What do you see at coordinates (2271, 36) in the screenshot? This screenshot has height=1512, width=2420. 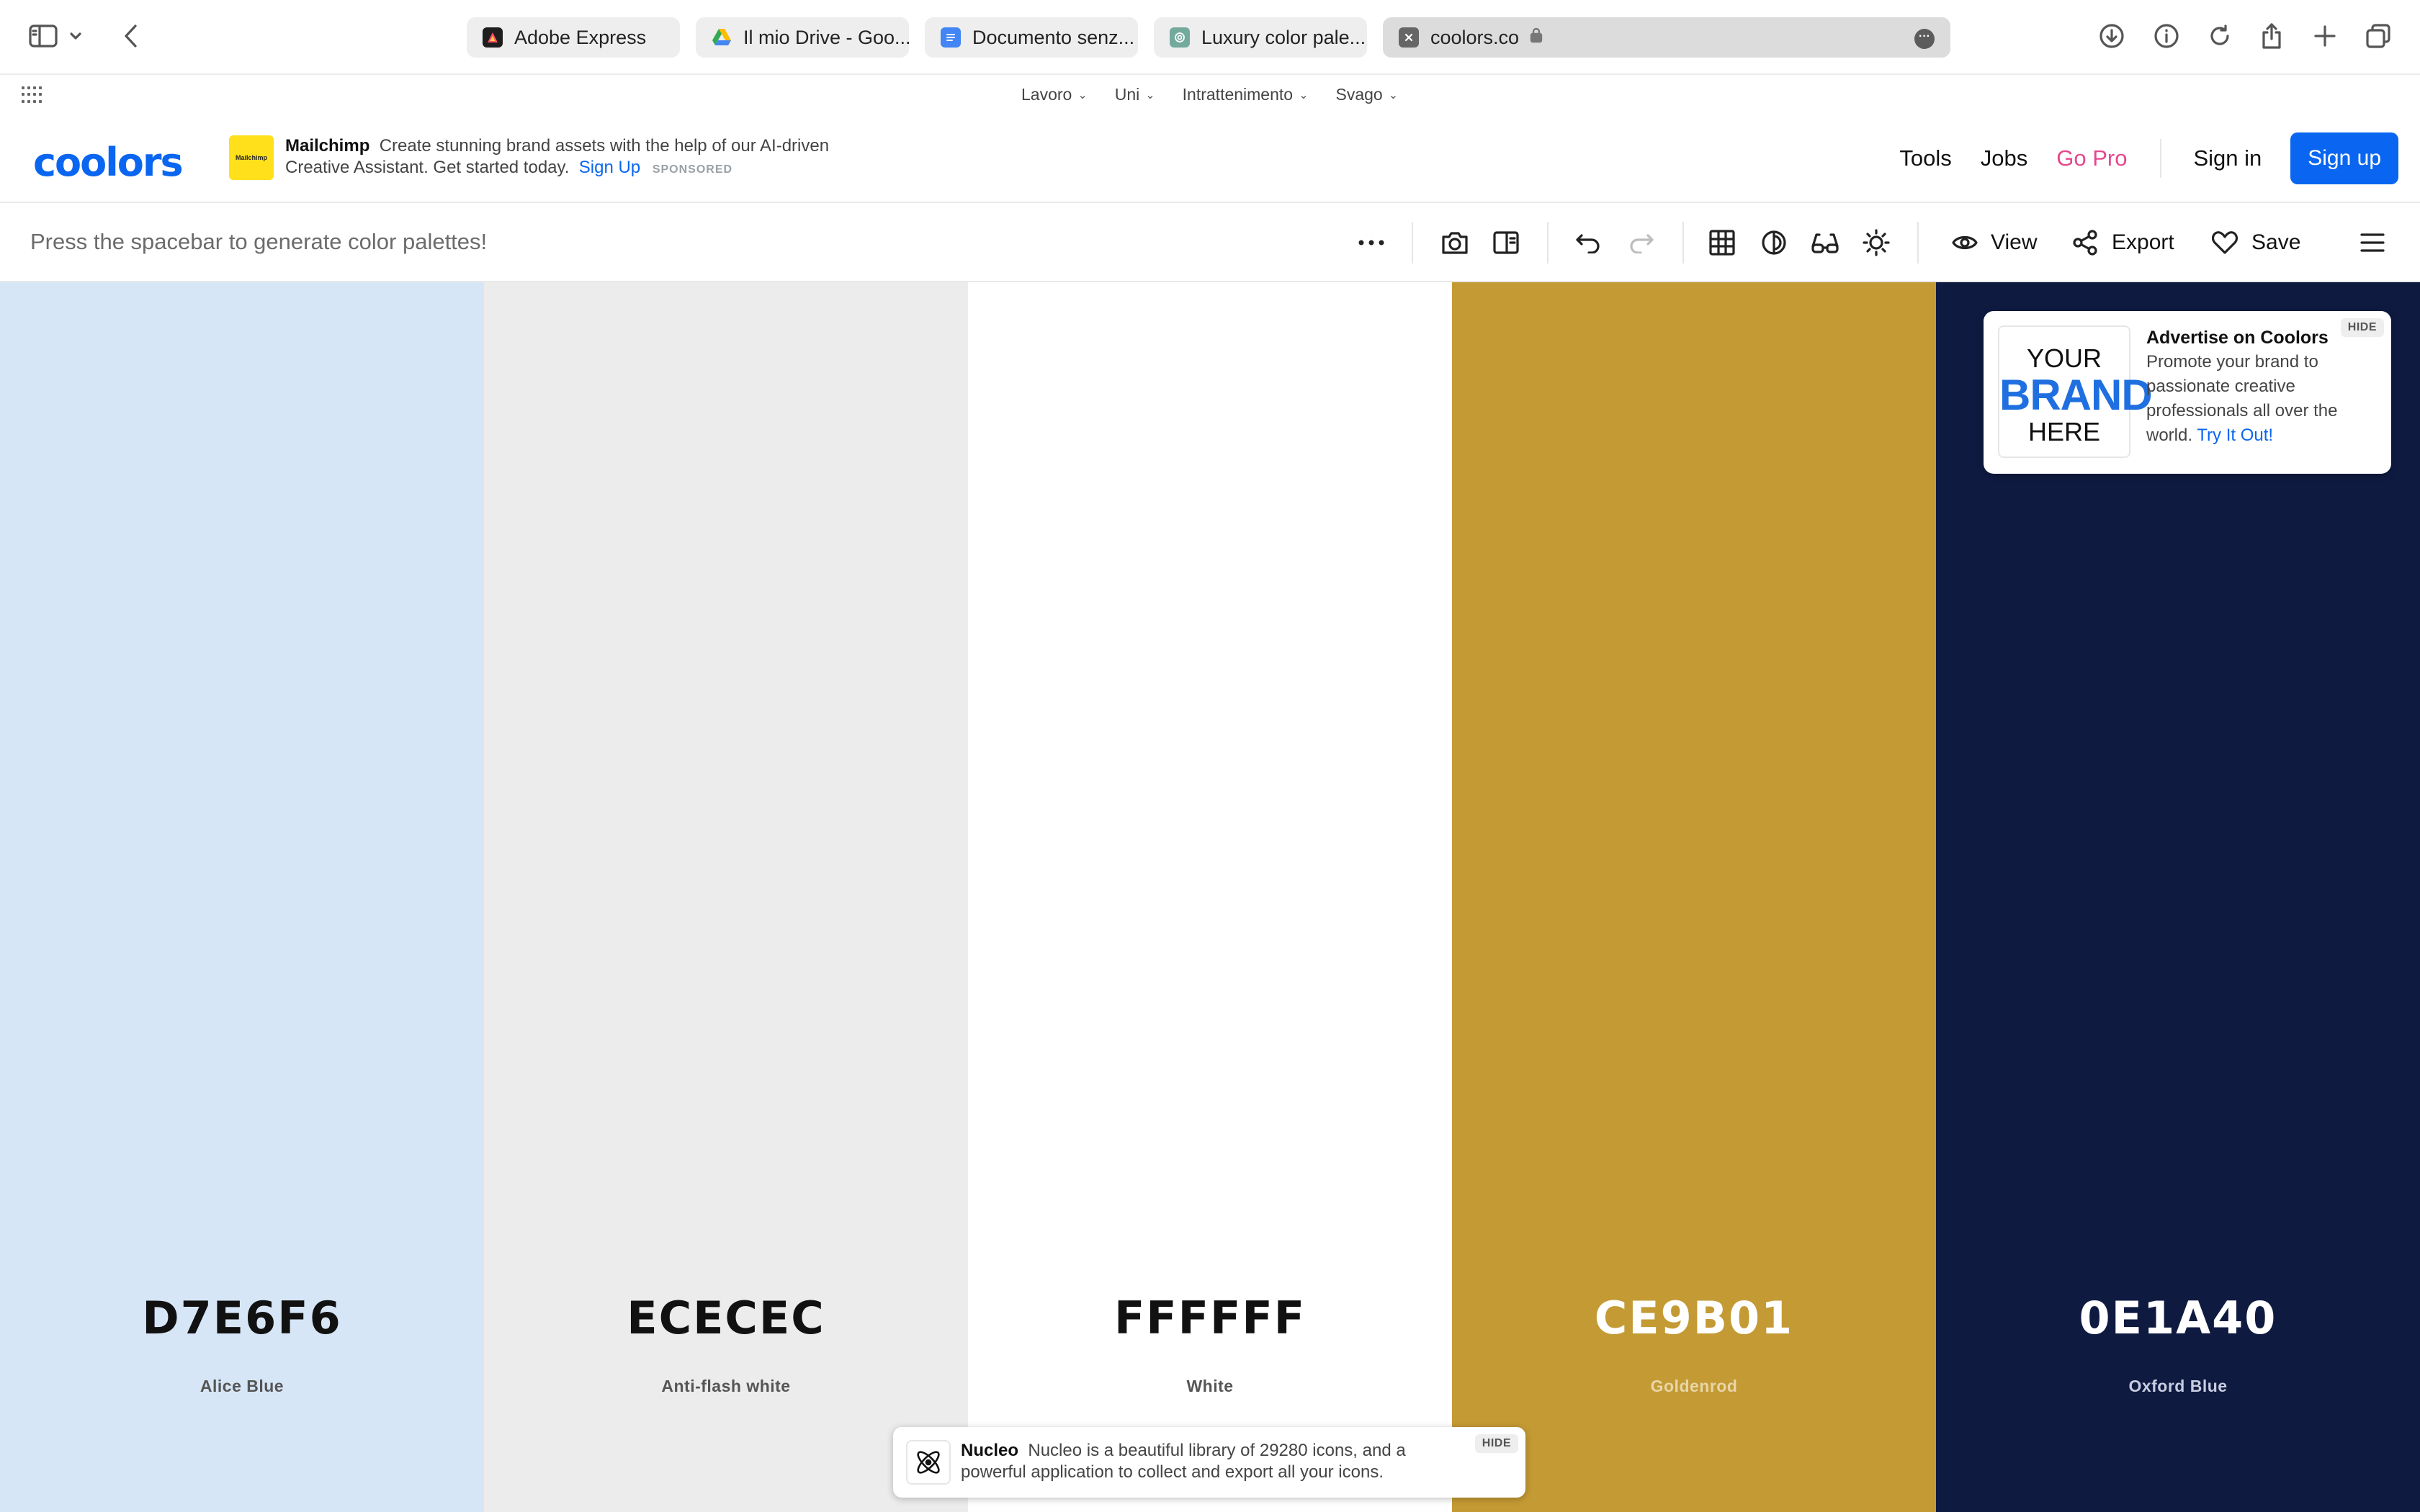 I see `share-icon` at bounding box center [2271, 36].